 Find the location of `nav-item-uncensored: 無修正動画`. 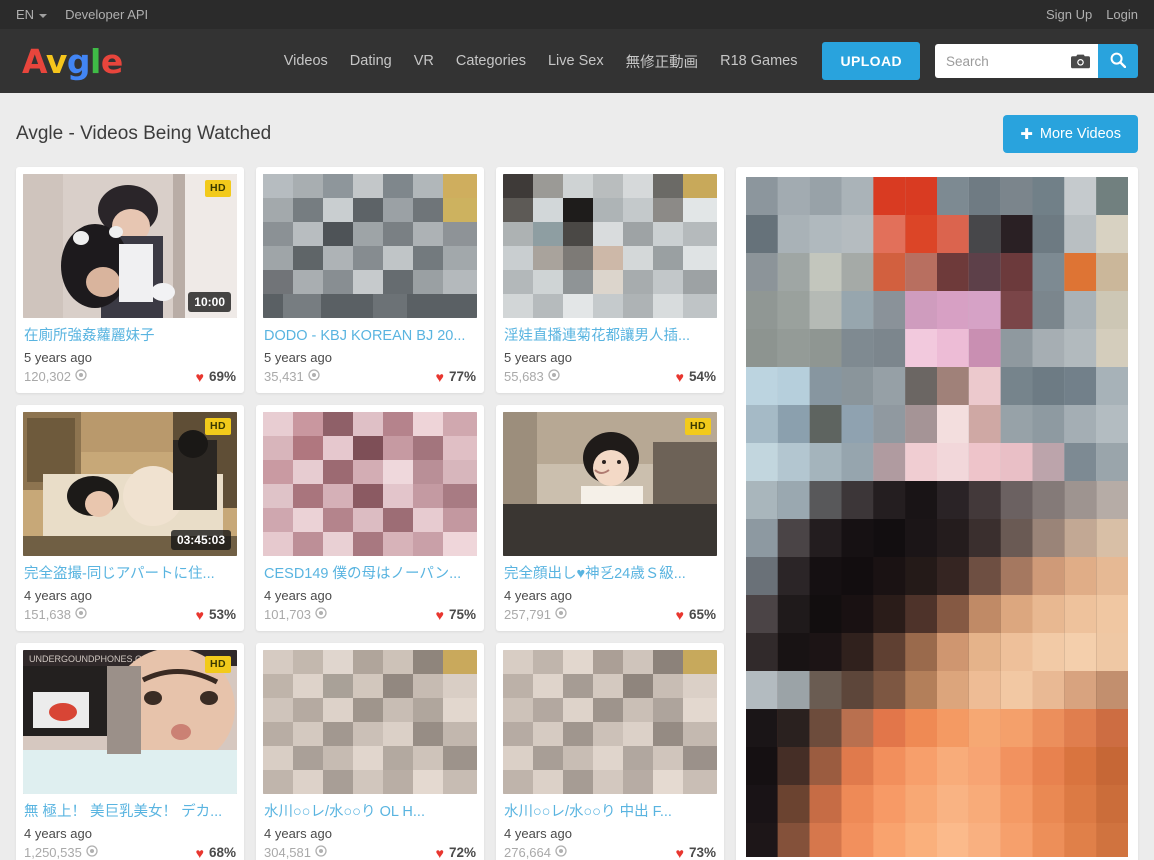

nav-item-uncensored: 無修正動画 is located at coordinates (662, 61).